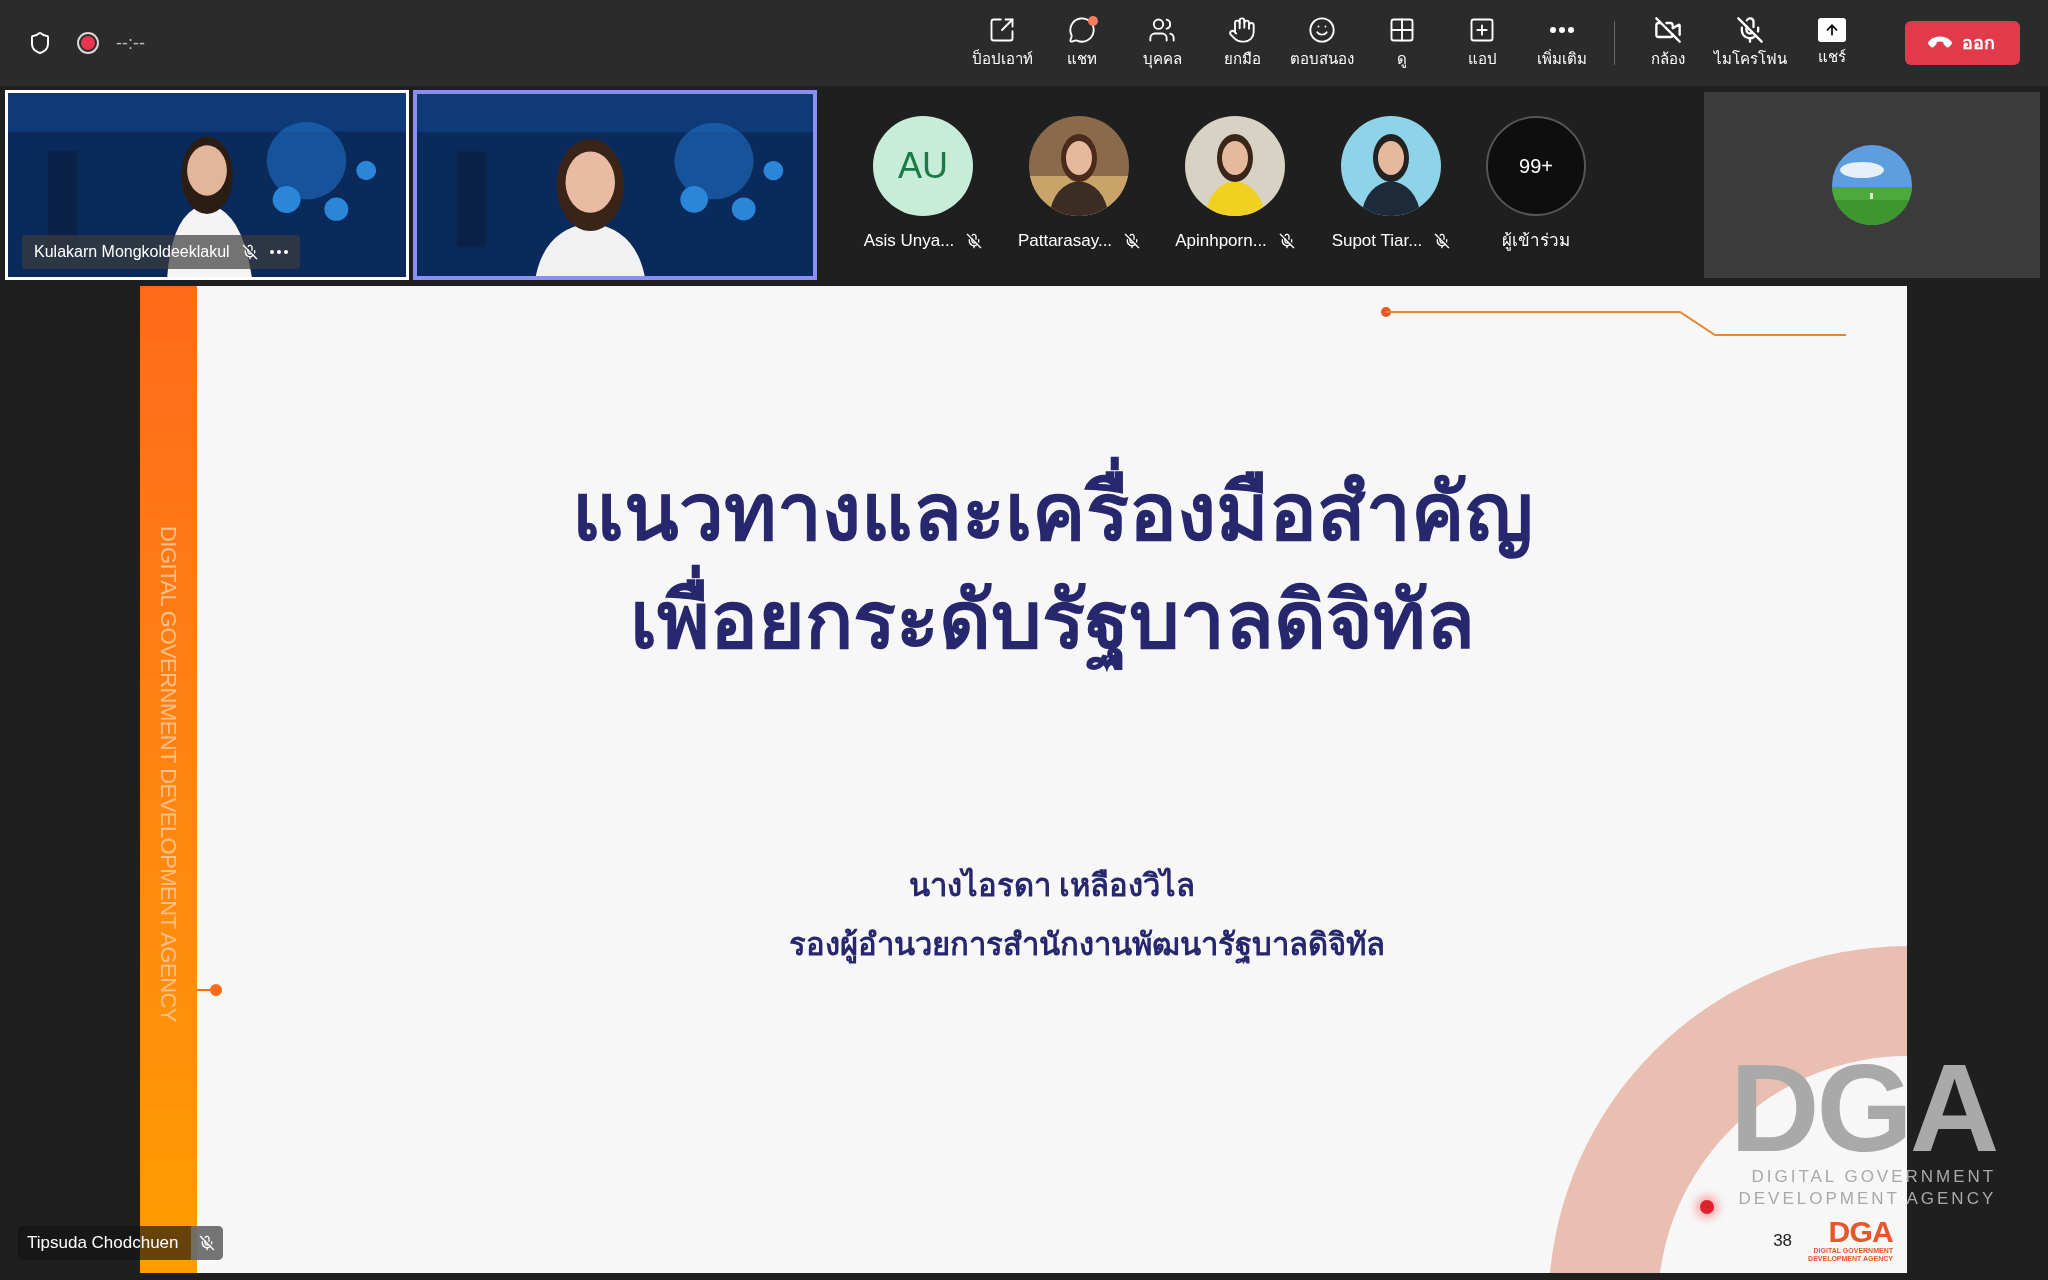 This screenshot has width=2048, height=1280. I want to click on toolbar-button: ตอบสนอง, so click(1322, 43).